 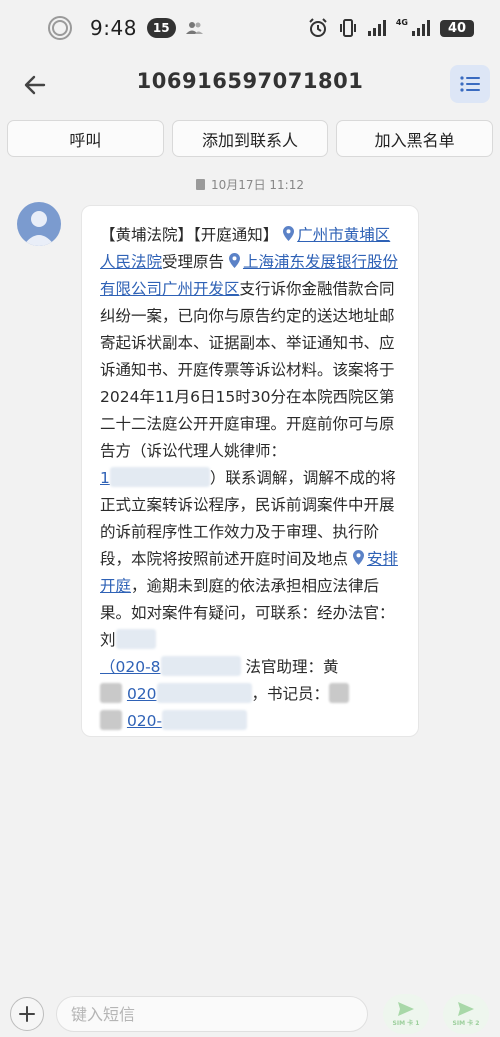 I want to click on message-text: 法官助理：黄, so click(x=292, y=667).